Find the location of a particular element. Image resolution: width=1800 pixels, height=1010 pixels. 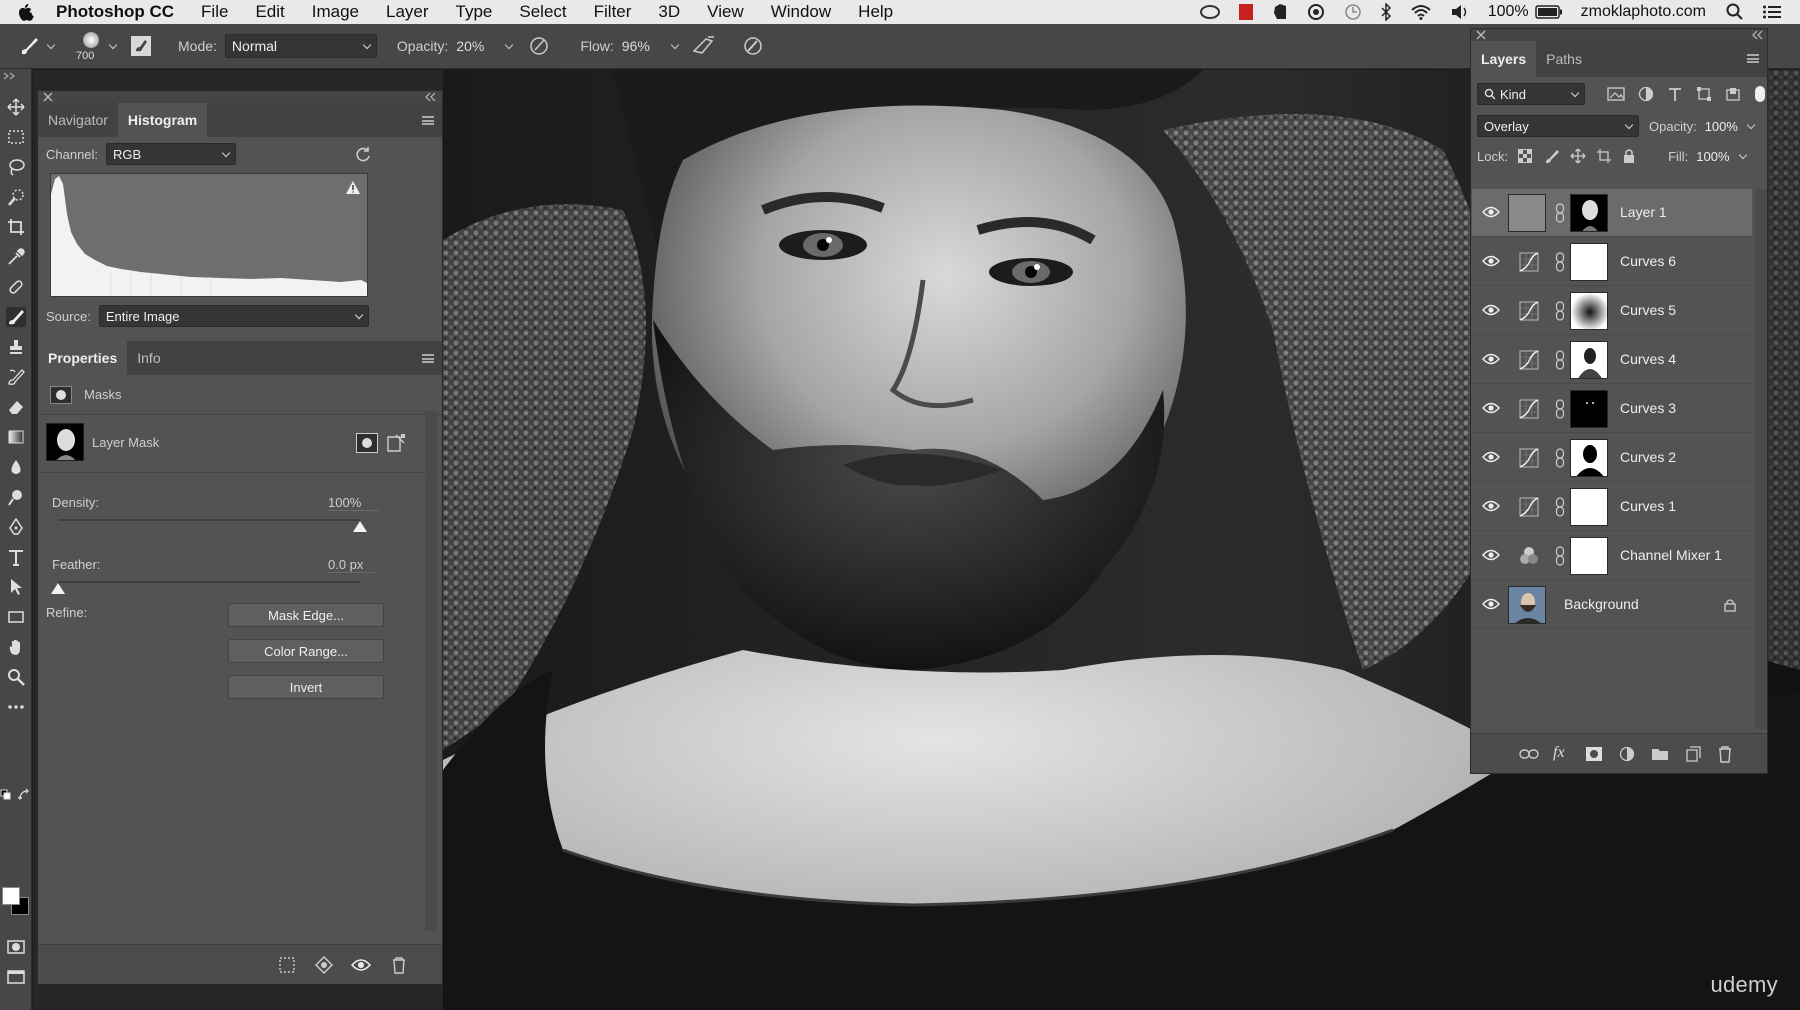

path-selection-tool-icon is located at coordinates (16, 587).